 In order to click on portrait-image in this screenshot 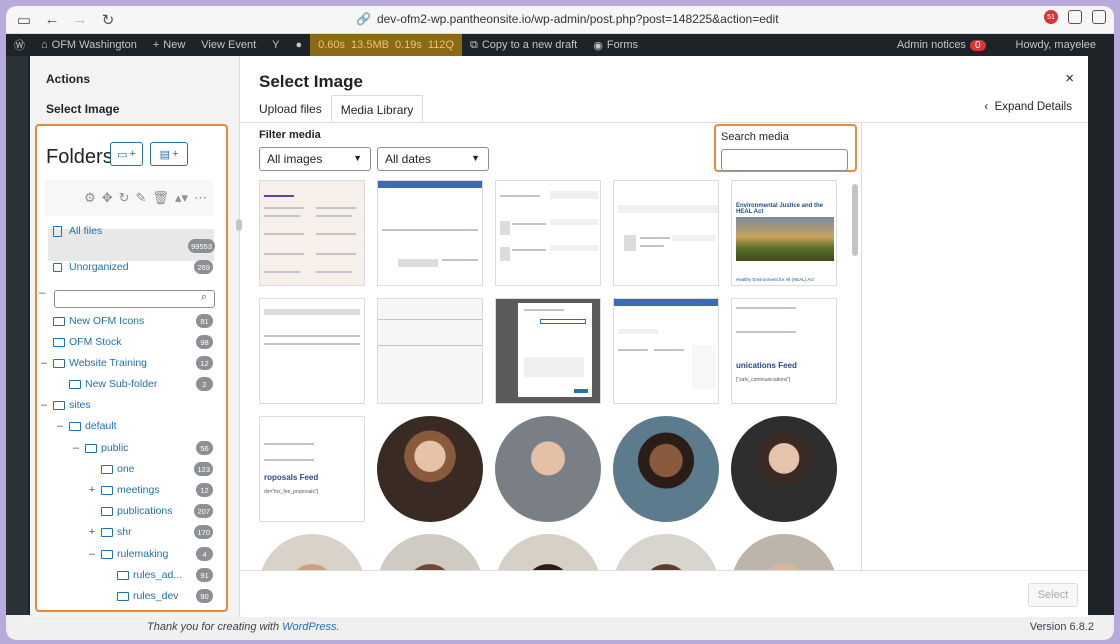, I will do `click(784, 469)`.